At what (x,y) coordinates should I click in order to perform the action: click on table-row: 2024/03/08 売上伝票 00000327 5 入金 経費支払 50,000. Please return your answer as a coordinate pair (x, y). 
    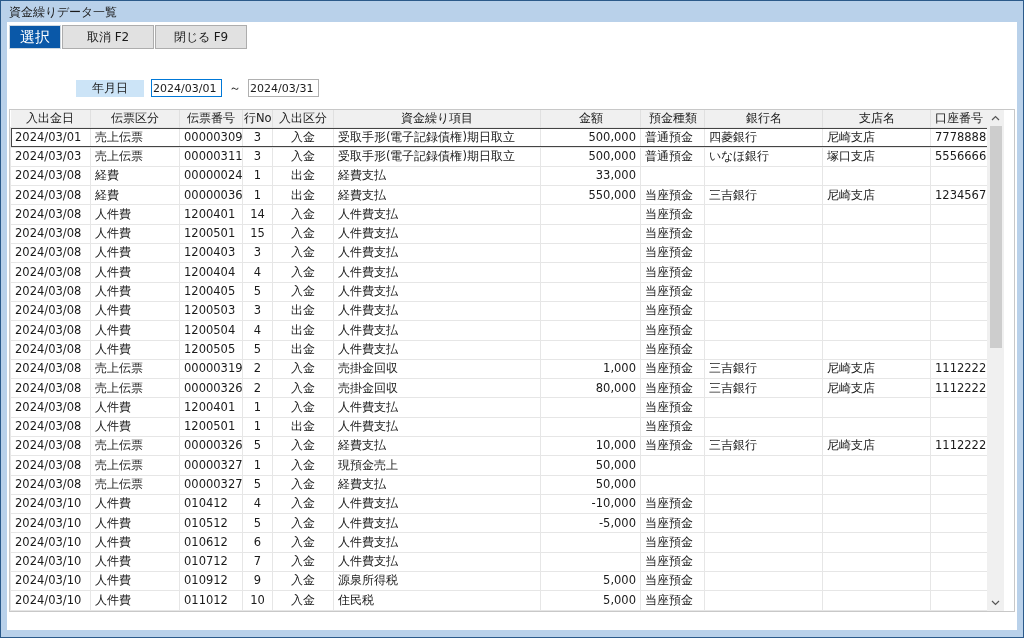
    Looking at the image, I should click on (498, 485).